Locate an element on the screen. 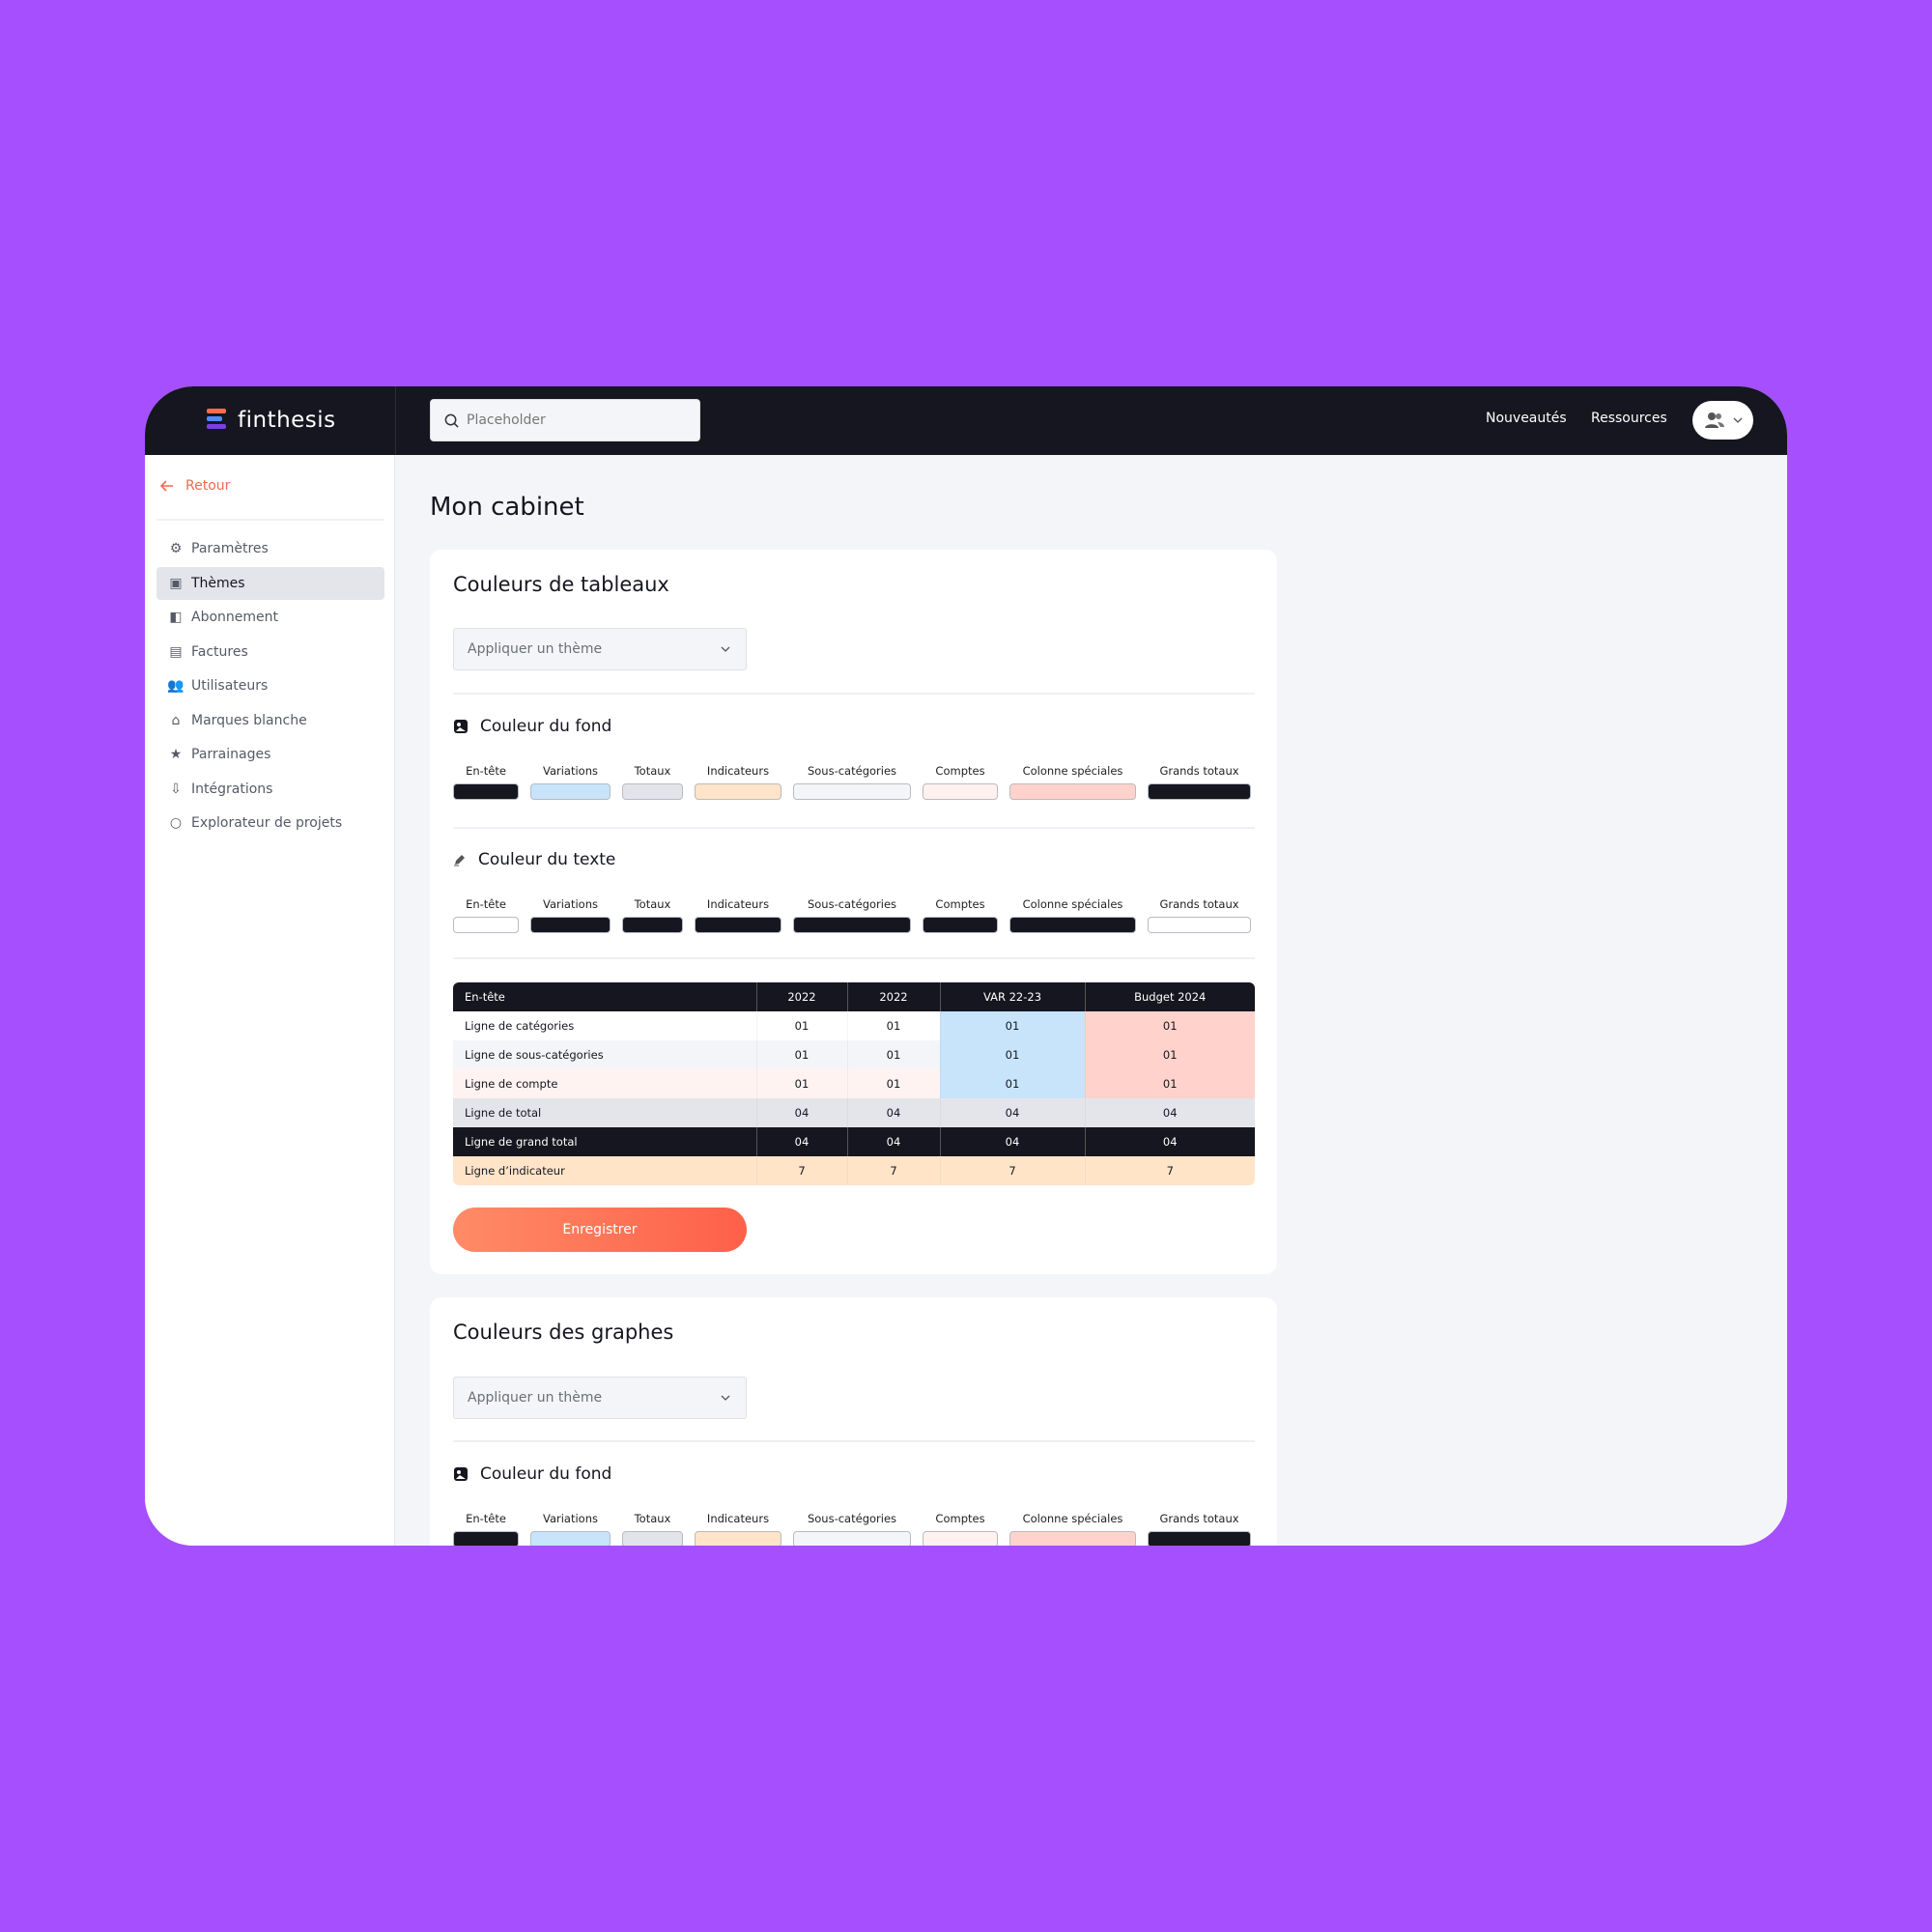 The width and height of the screenshot is (1932, 1932). sidebar-item-marques-blanche: ⌂ Marques blanche is located at coordinates (270, 720).